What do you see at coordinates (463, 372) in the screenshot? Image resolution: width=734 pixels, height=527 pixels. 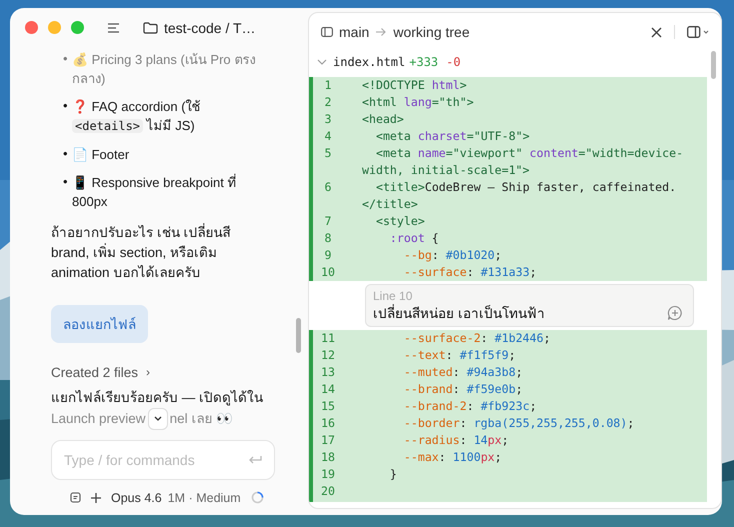 I see `code-line: --muted: #94a3b8;` at bounding box center [463, 372].